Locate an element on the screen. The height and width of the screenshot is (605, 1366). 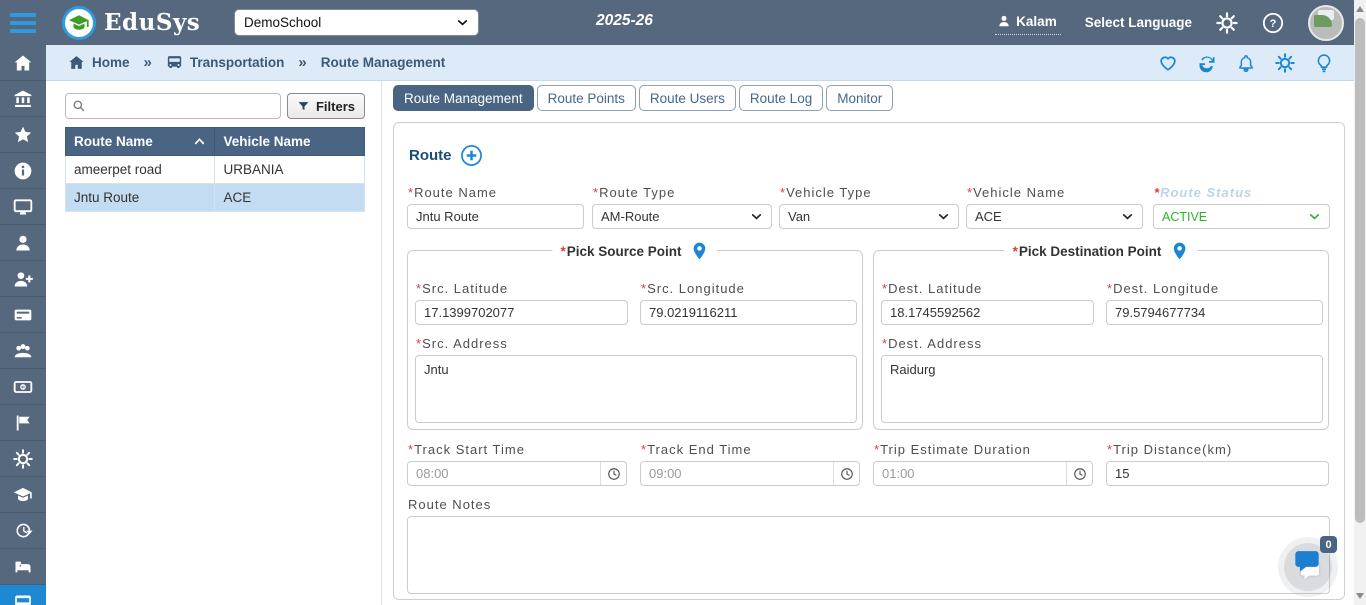
route-status-select: ACTIVE is located at coordinates (1241, 216).